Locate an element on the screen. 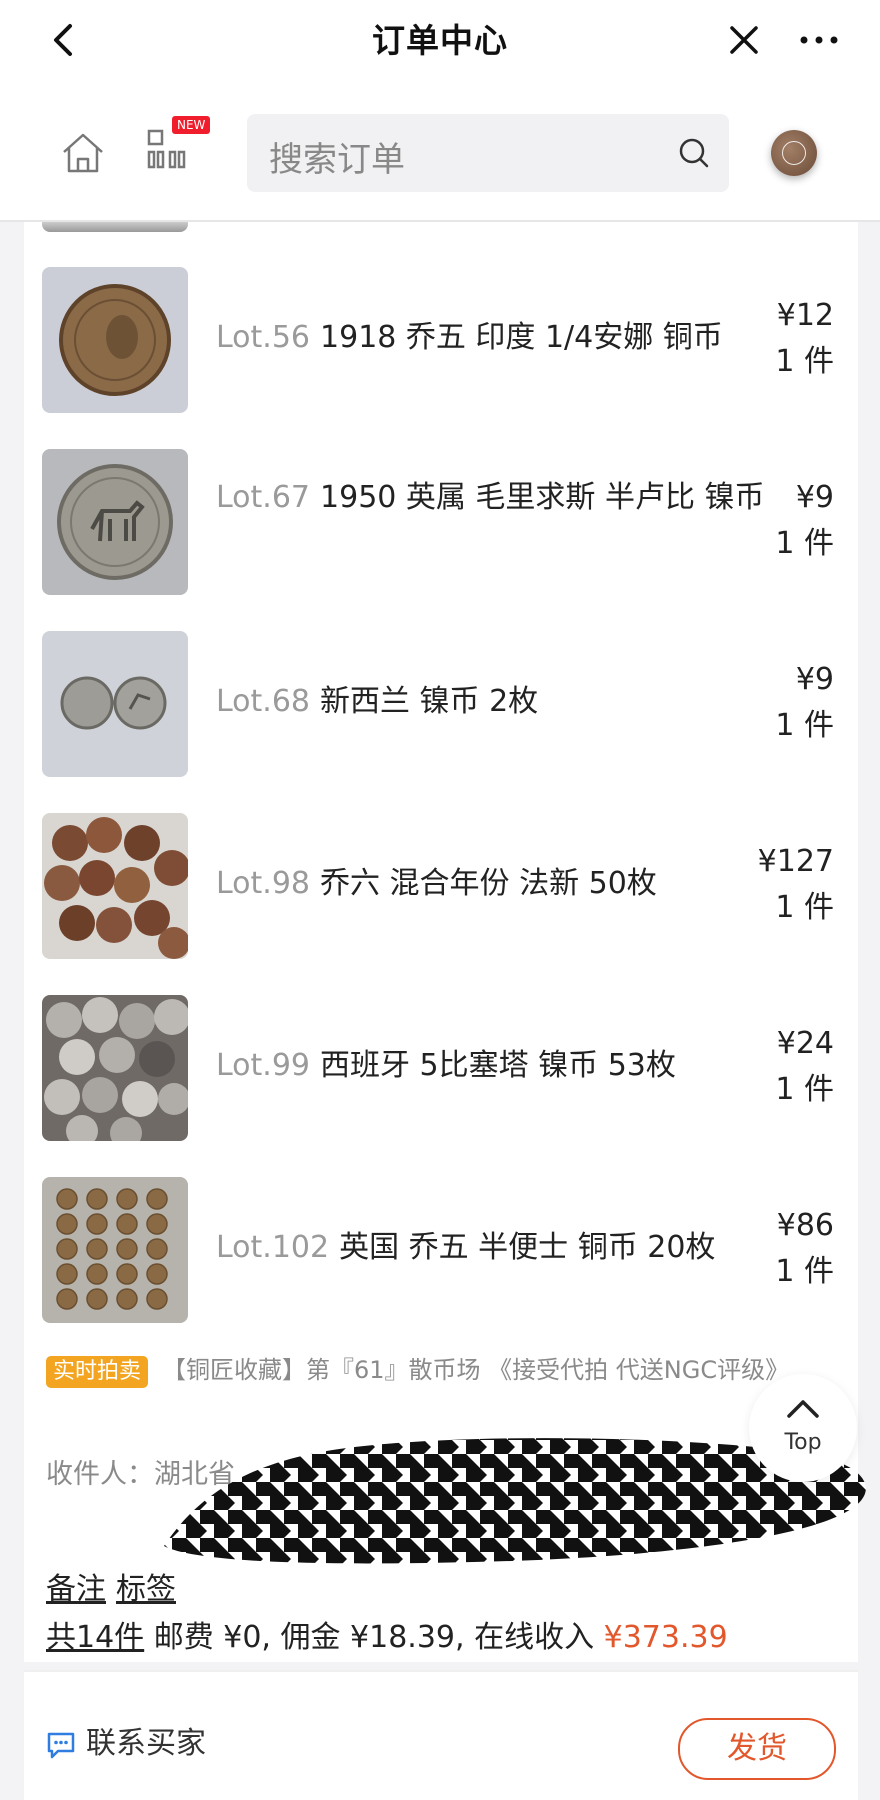 The image size is (880, 1800). more-icon is located at coordinates (819, 40).